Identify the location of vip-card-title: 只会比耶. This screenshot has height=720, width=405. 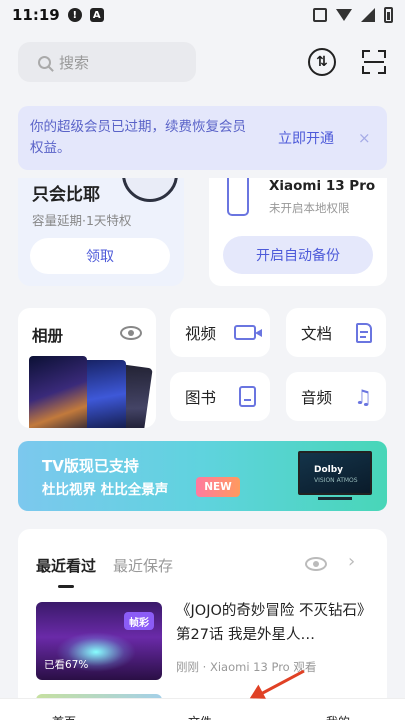
(66, 195).